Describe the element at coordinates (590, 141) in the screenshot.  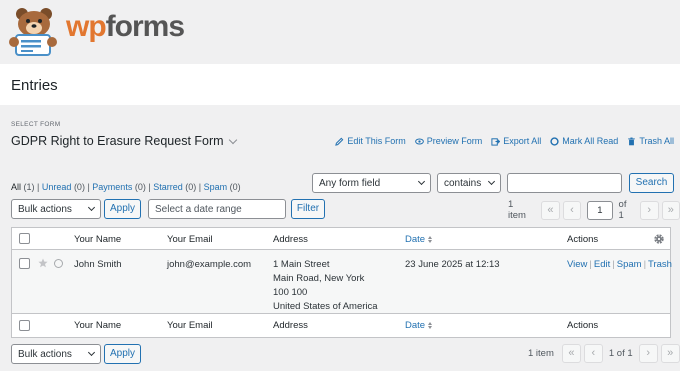
I see `mark-all-read-label: Mark All Read` at that location.